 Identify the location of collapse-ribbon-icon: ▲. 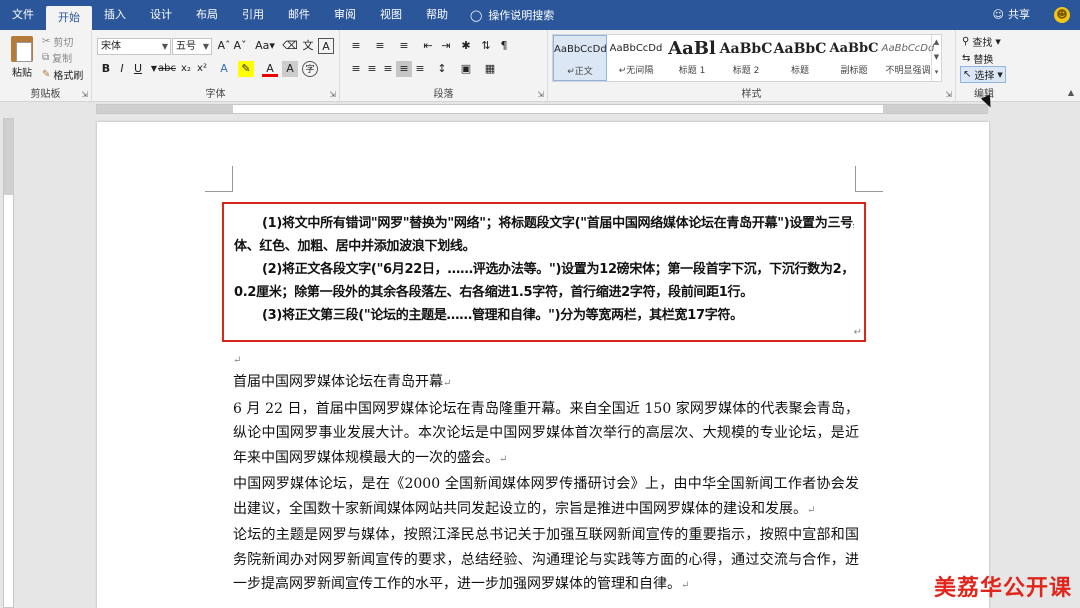
(1071, 92).